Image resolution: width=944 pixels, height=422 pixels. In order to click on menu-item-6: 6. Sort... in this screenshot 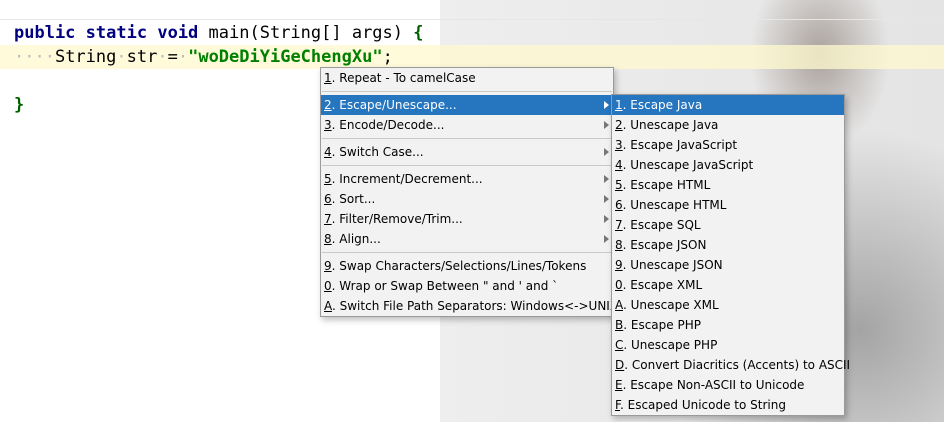, I will do `click(467, 199)`.